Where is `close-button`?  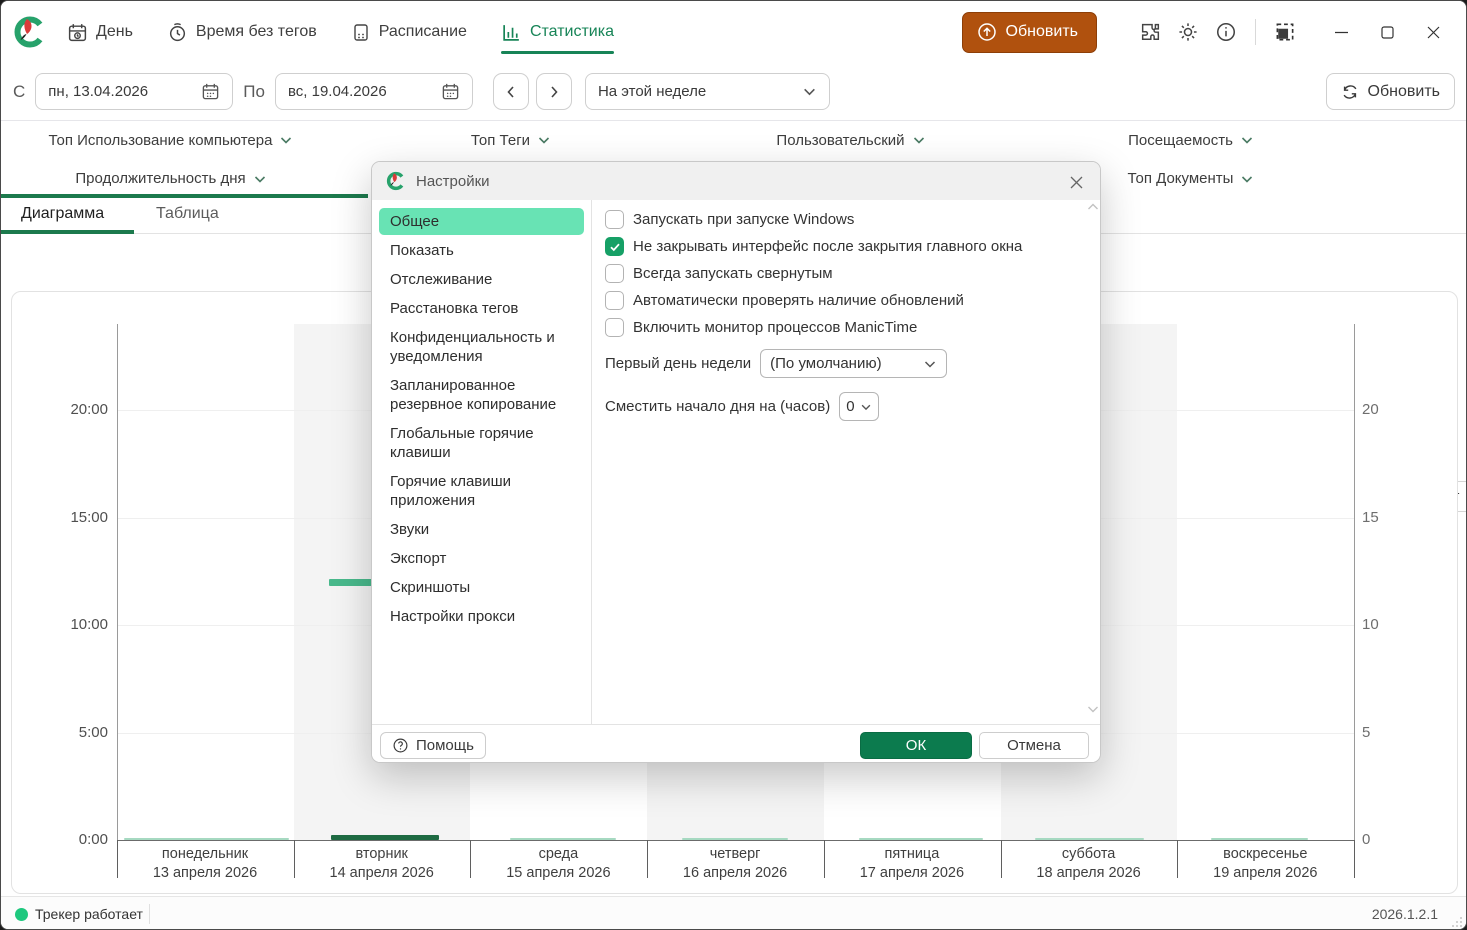 close-button is located at coordinates (1433, 32).